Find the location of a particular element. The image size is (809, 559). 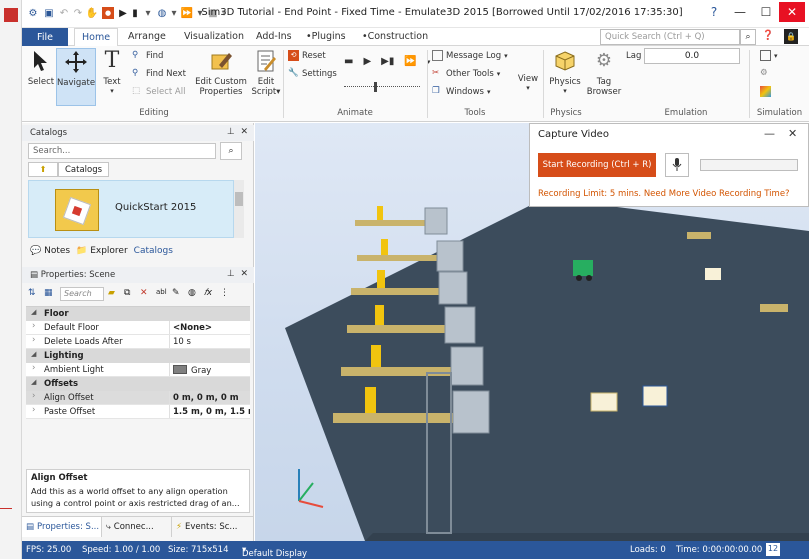

undo-icon: ↶ is located at coordinates (64, 13).